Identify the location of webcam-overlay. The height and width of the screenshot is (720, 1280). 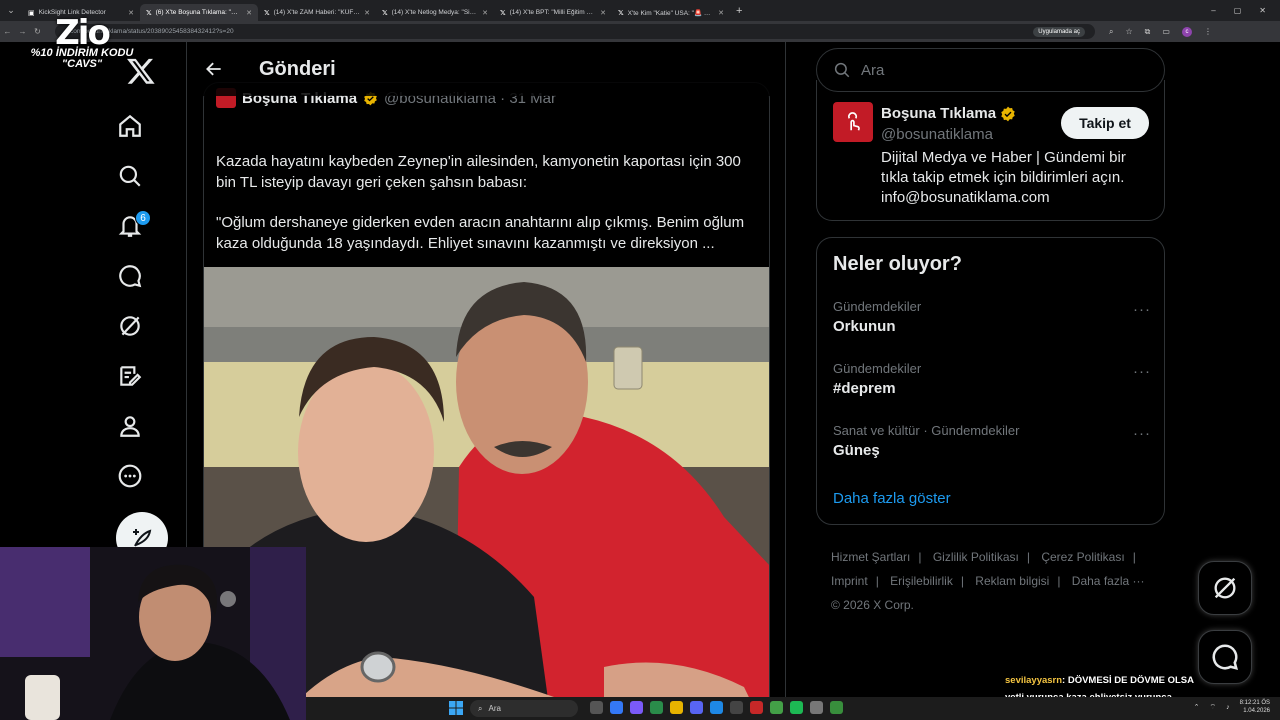
(153, 633).